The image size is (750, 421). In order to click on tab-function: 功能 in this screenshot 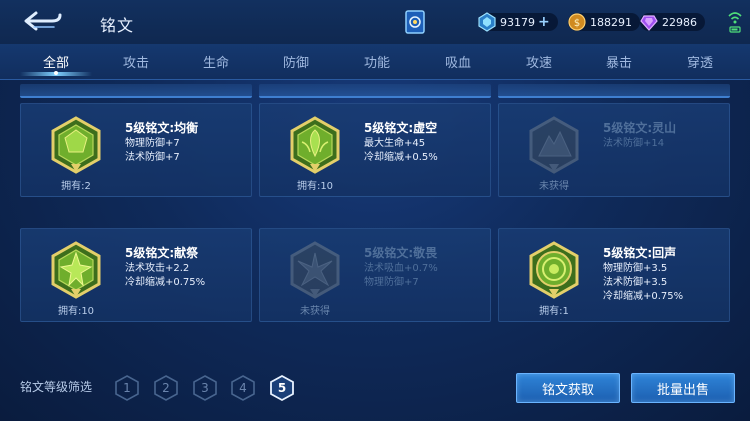, I will do `click(377, 61)`.